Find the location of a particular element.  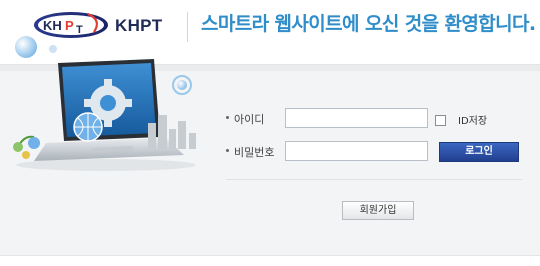

id-label: 아이디 is located at coordinates (249, 119).